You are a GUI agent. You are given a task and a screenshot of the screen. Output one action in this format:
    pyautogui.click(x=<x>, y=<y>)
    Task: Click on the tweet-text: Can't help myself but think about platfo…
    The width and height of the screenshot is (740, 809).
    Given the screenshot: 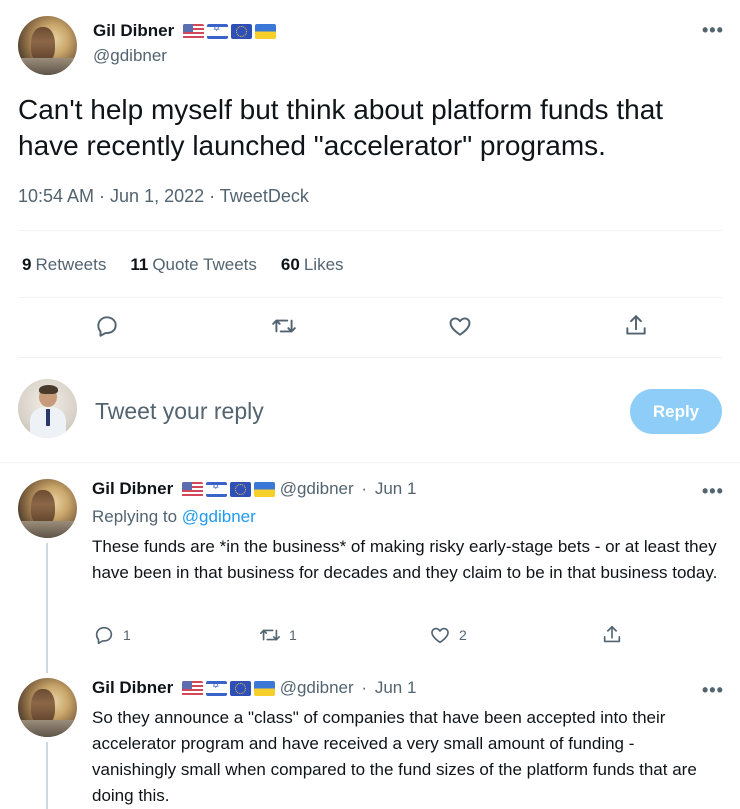 What is the action you would take?
    pyautogui.click(x=341, y=127)
    